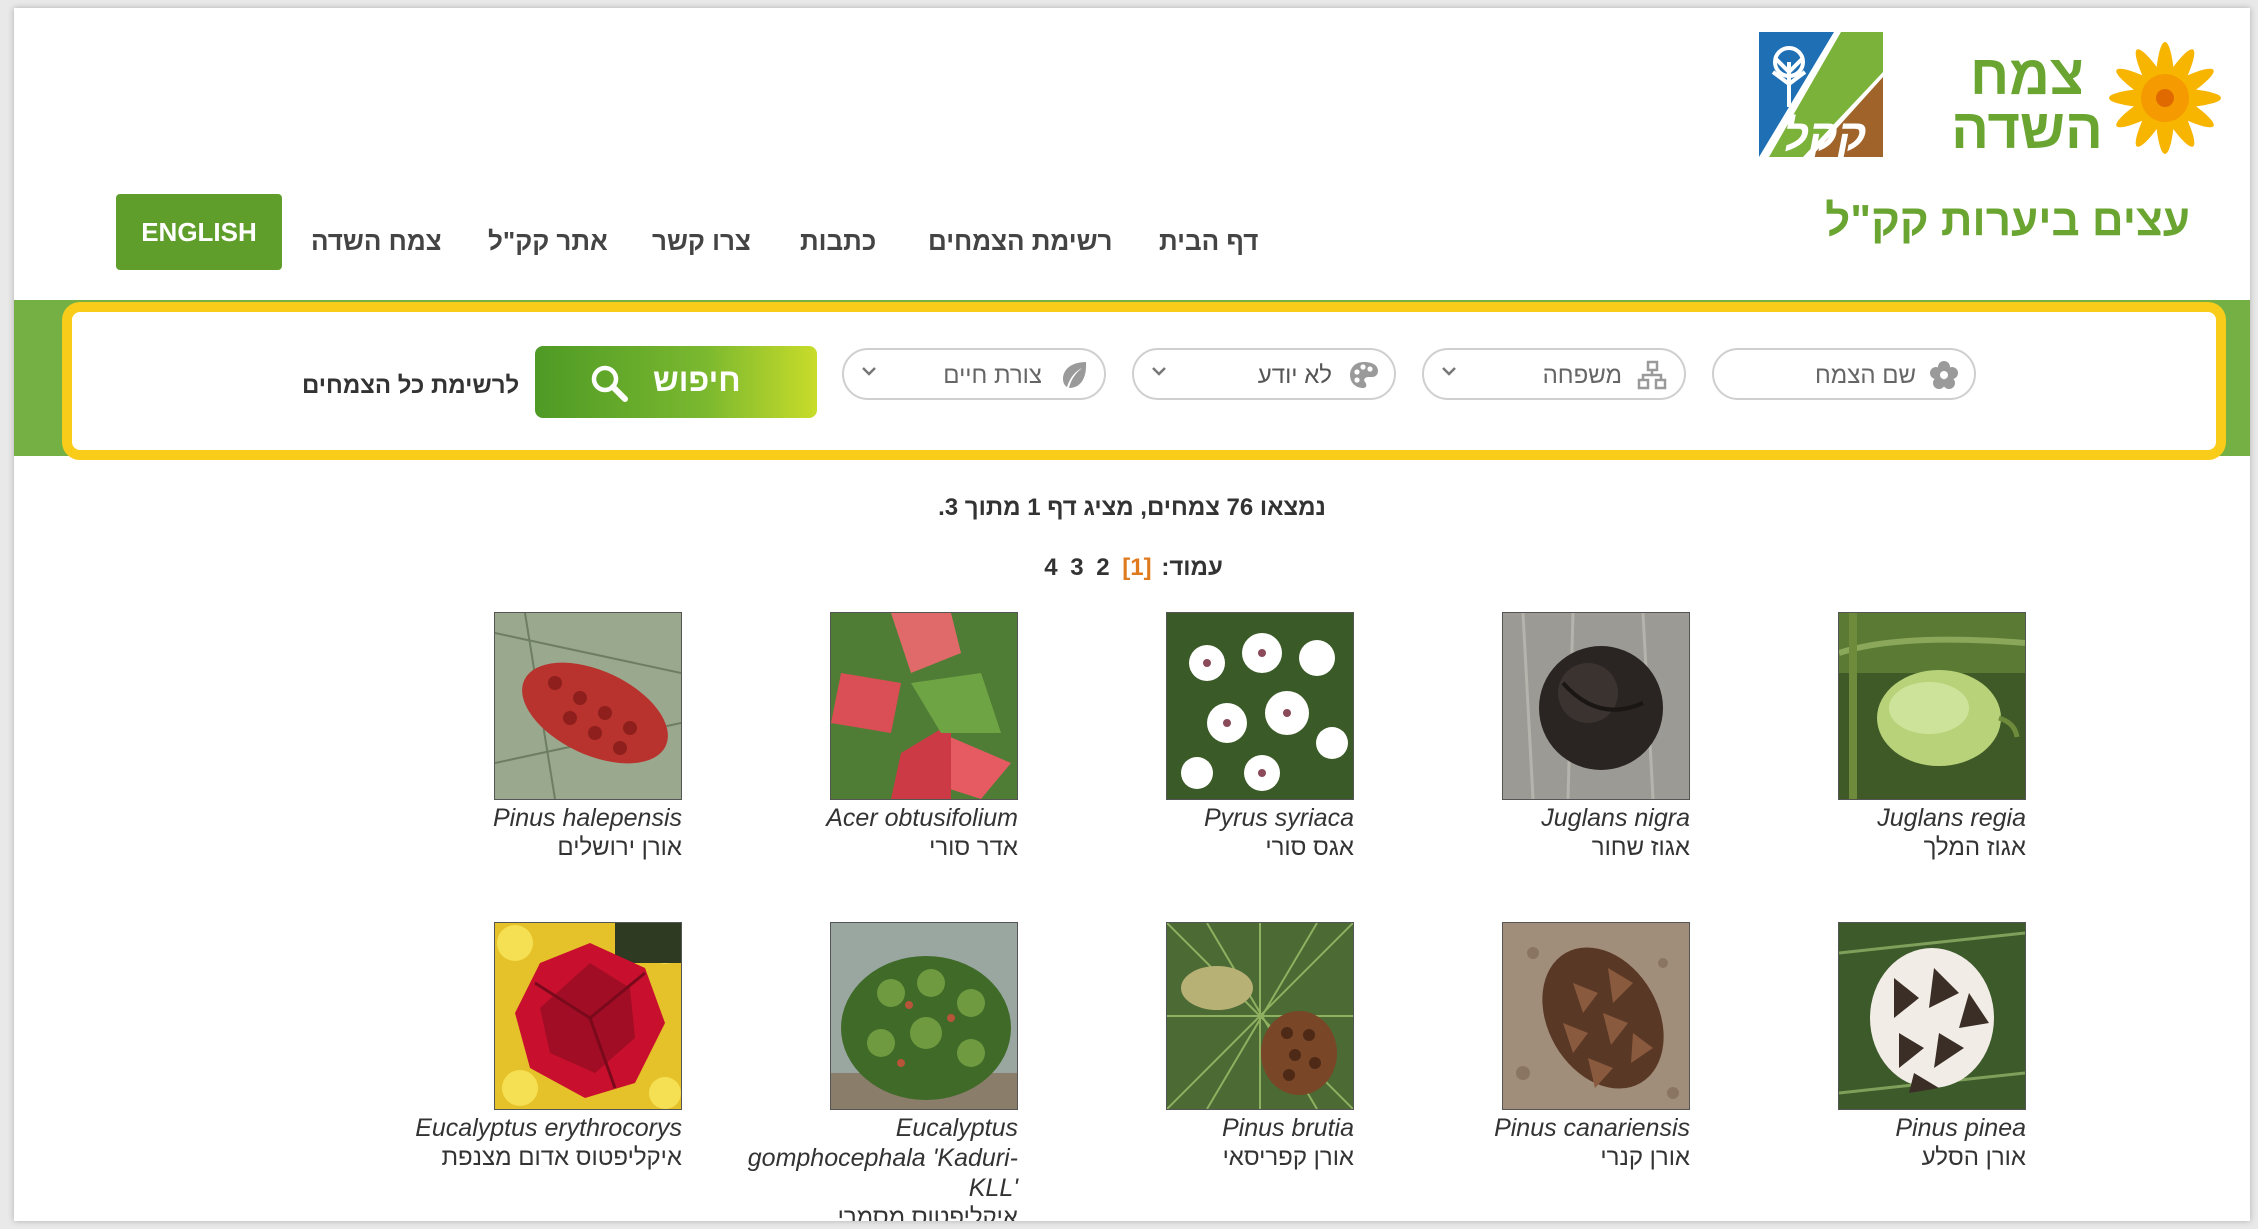  I want to click on page-link-3: 3, so click(1076, 567).